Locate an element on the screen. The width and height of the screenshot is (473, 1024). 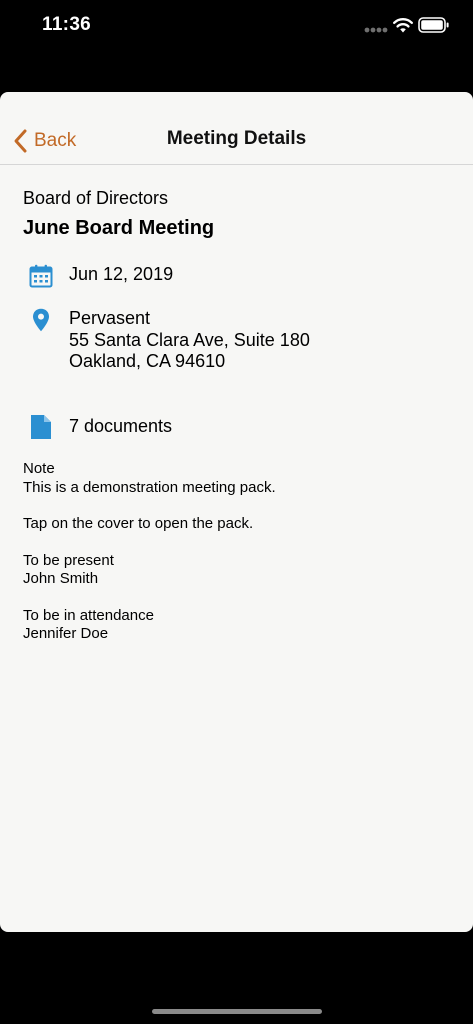
location-address-line1: 55 Santa Clara Ave, Suite 180 is located at coordinates (189, 339).